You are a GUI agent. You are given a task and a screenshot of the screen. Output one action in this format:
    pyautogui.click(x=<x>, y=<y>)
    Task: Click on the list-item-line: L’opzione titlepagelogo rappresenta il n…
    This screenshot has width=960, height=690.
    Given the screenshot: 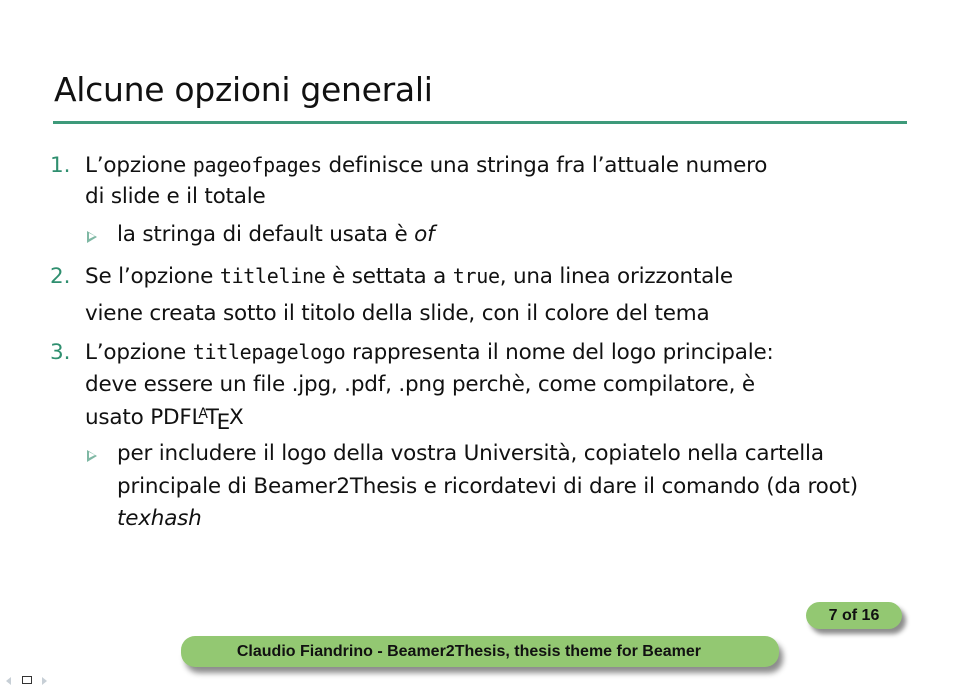 What is the action you would take?
    pyautogui.click(x=429, y=352)
    